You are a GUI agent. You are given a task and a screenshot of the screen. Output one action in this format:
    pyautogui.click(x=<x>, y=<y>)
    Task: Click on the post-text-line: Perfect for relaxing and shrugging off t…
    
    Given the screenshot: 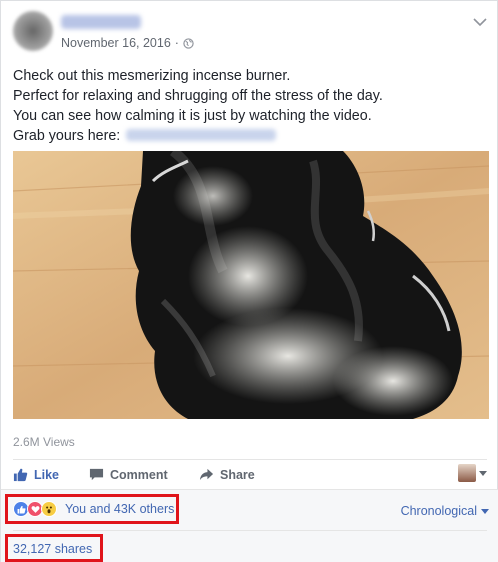 What is the action you would take?
    pyautogui.click(x=198, y=96)
    